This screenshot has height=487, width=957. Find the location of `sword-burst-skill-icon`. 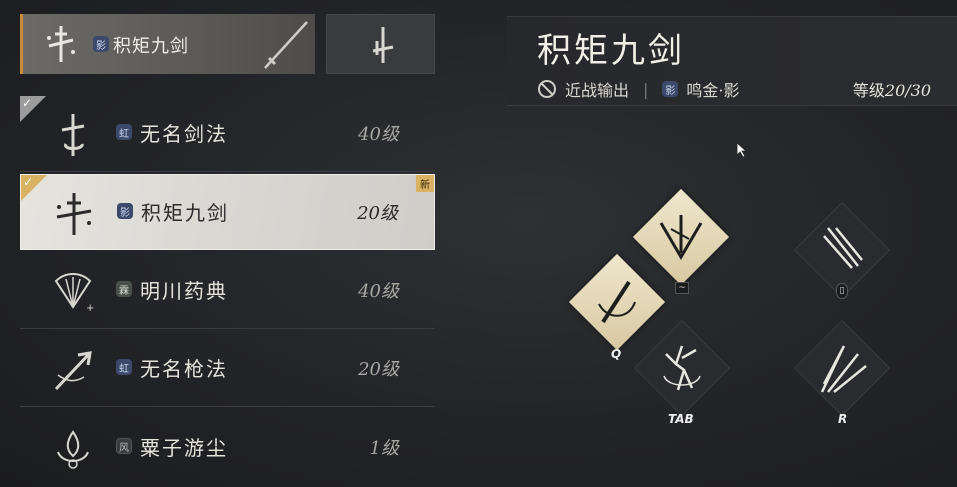

sword-burst-skill-icon is located at coordinates (843, 369).